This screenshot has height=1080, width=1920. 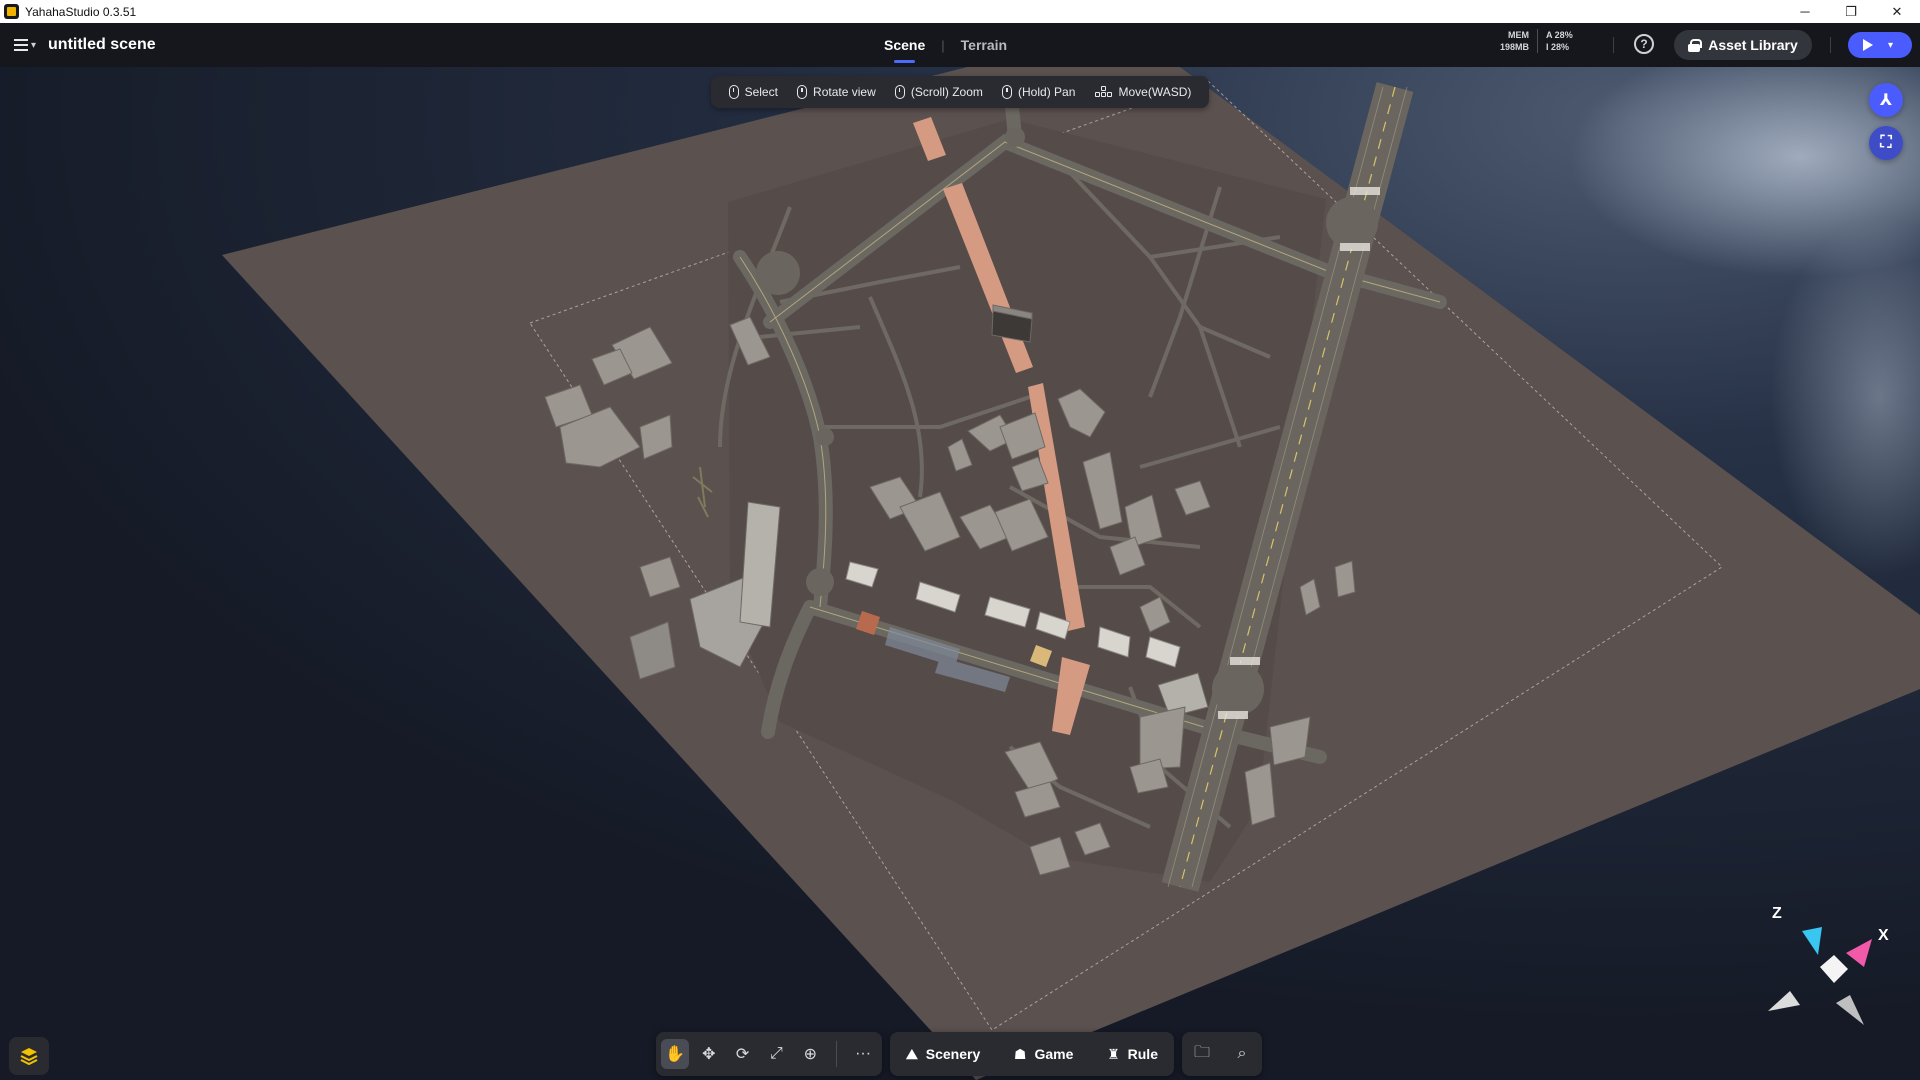 What do you see at coordinates (1047, 92) in the screenshot?
I see `hint-pan-label: (Hold) Pan` at bounding box center [1047, 92].